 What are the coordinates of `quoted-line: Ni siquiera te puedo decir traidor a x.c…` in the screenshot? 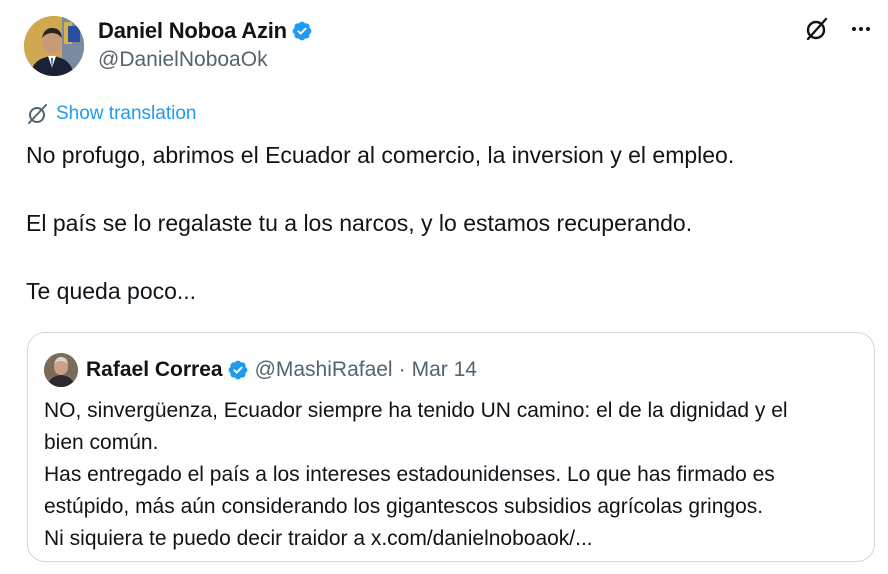 It's located at (318, 538).